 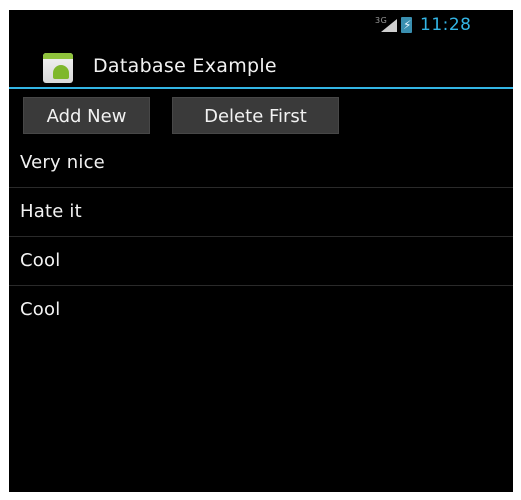 What do you see at coordinates (389, 25) in the screenshot?
I see `signal-icon` at bounding box center [389, 25].